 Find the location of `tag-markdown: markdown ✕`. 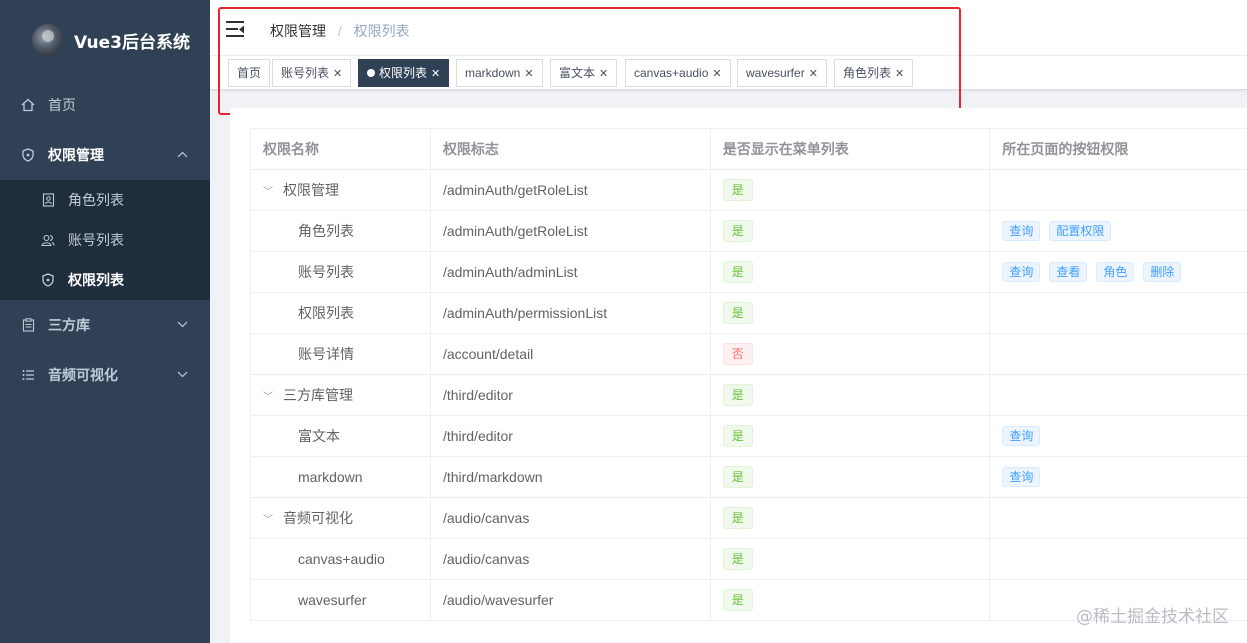

tag-markdown: markdown ✕ is located at coordinates (499, 73).